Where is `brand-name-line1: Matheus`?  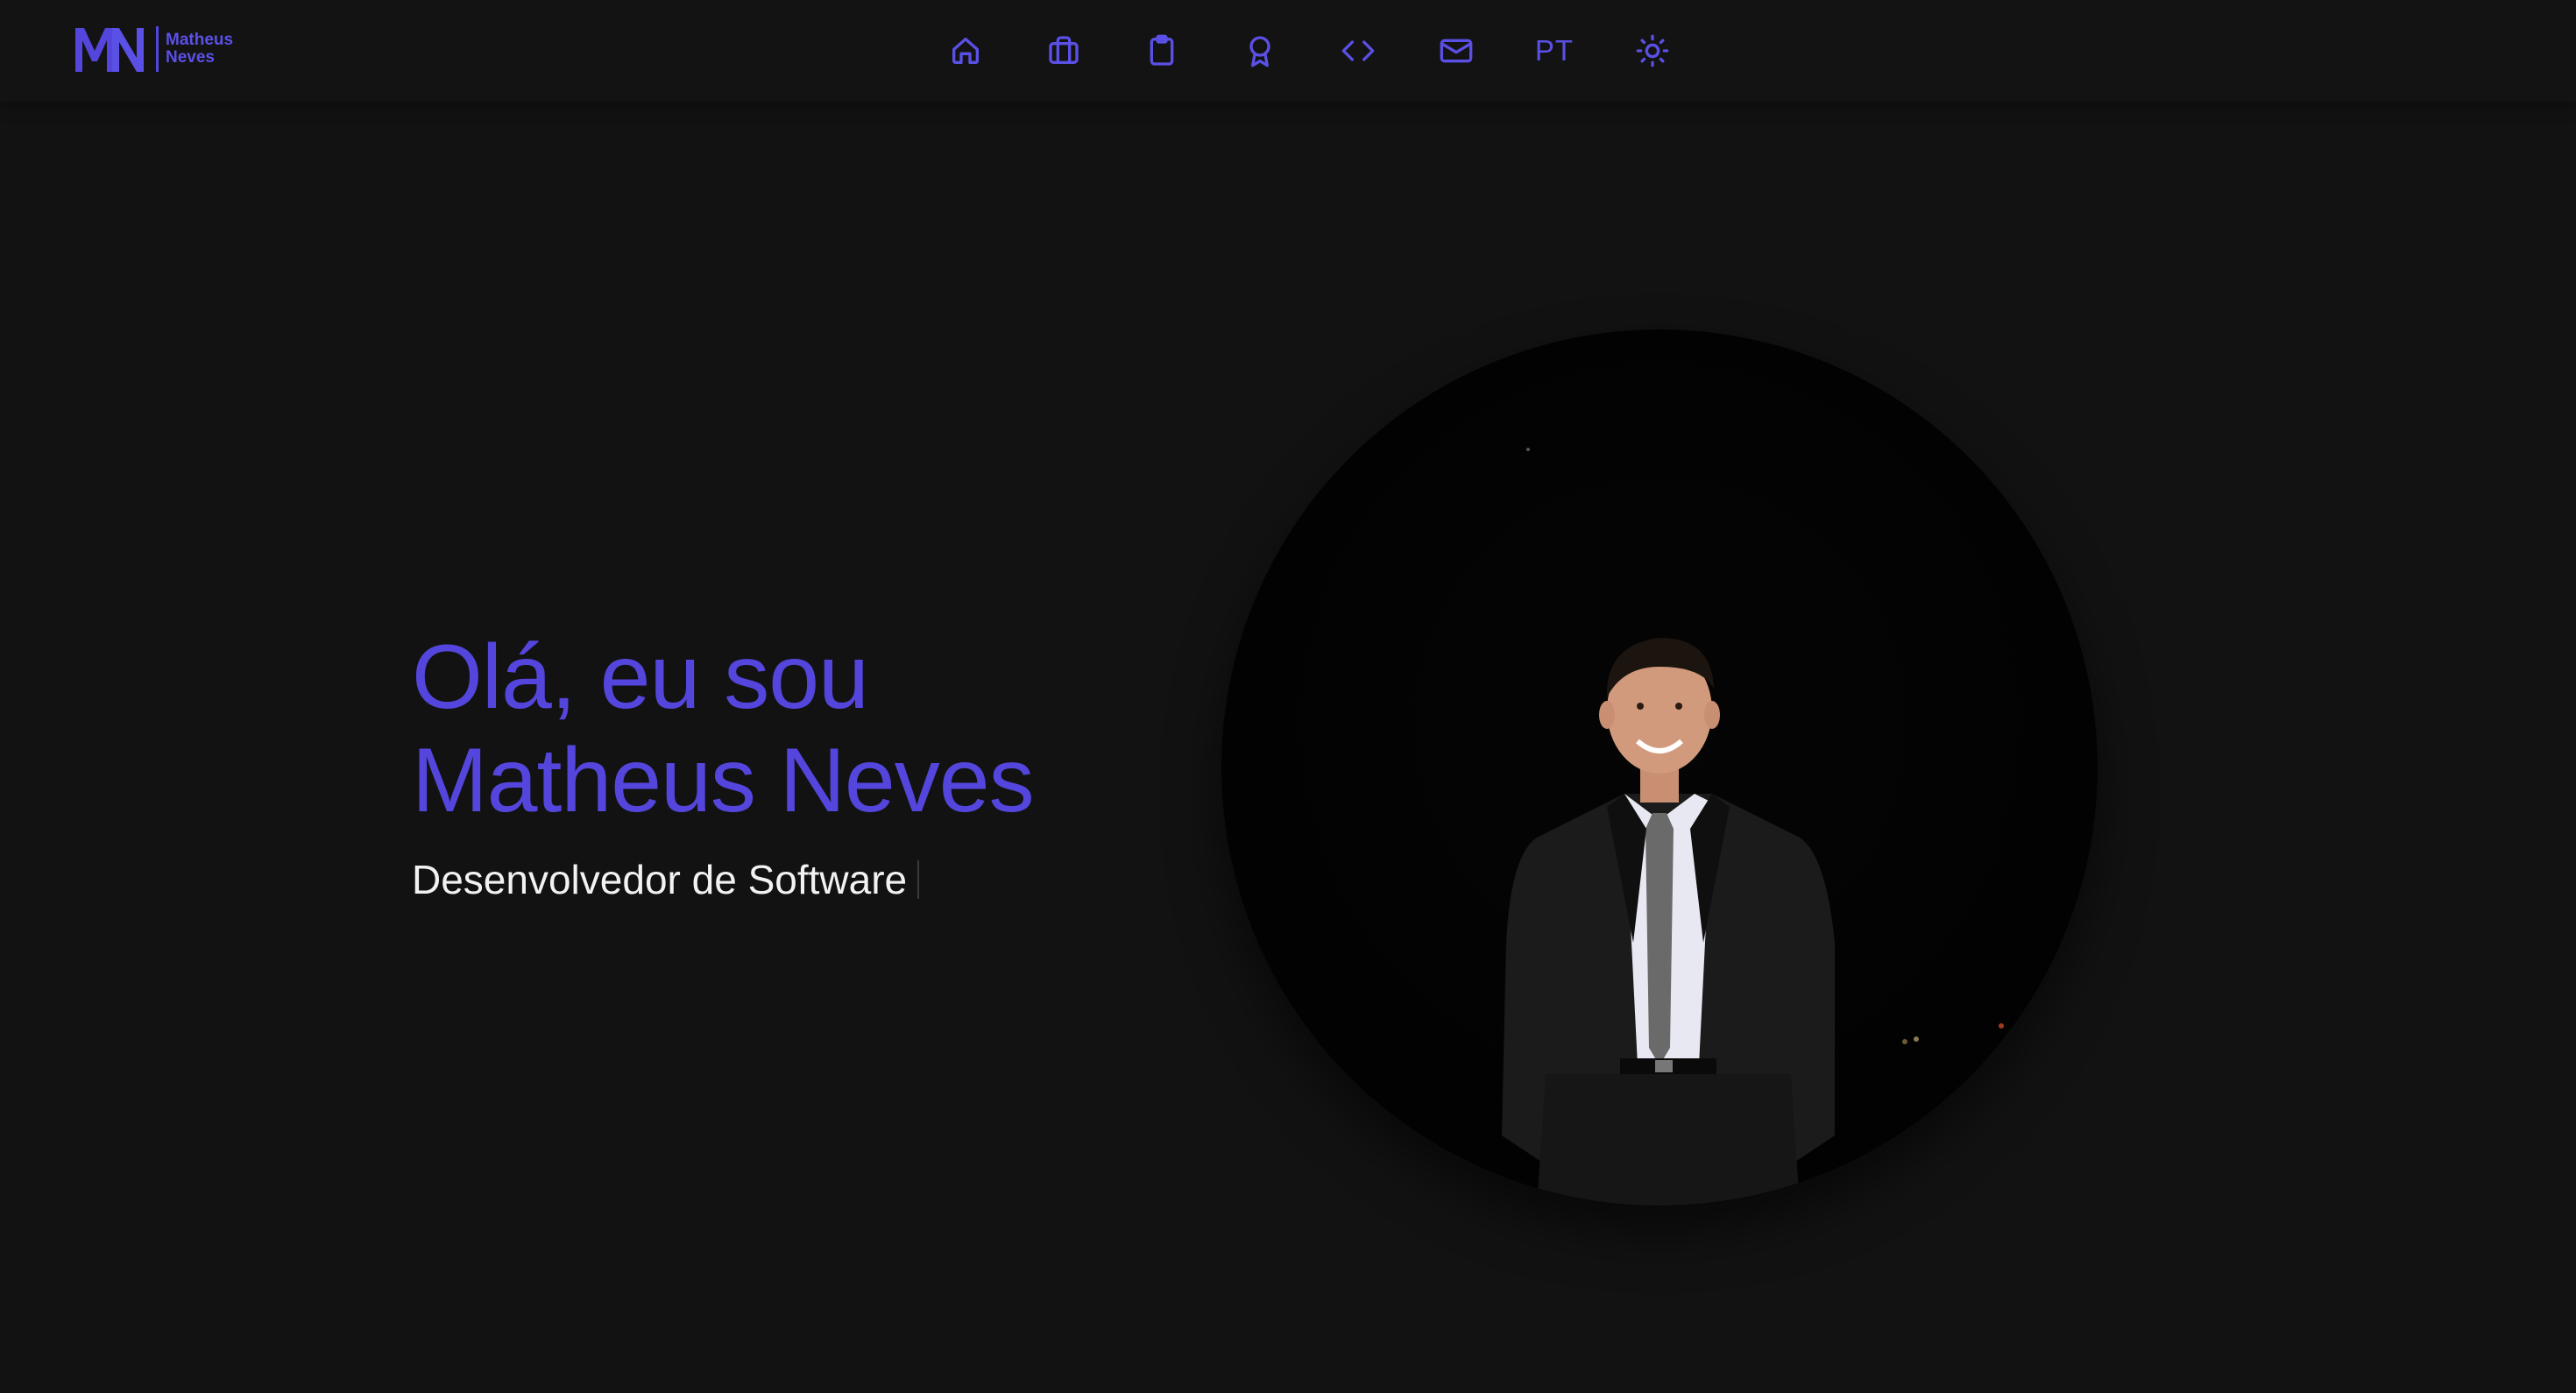
brand-name-line1: Matheus is located at coordinates (200, 40).